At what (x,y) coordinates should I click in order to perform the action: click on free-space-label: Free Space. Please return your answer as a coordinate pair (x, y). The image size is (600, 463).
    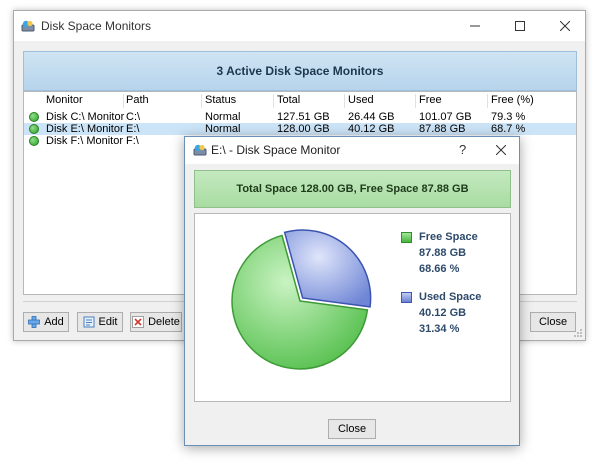
    Looking at the image, I should click on (448, 237).